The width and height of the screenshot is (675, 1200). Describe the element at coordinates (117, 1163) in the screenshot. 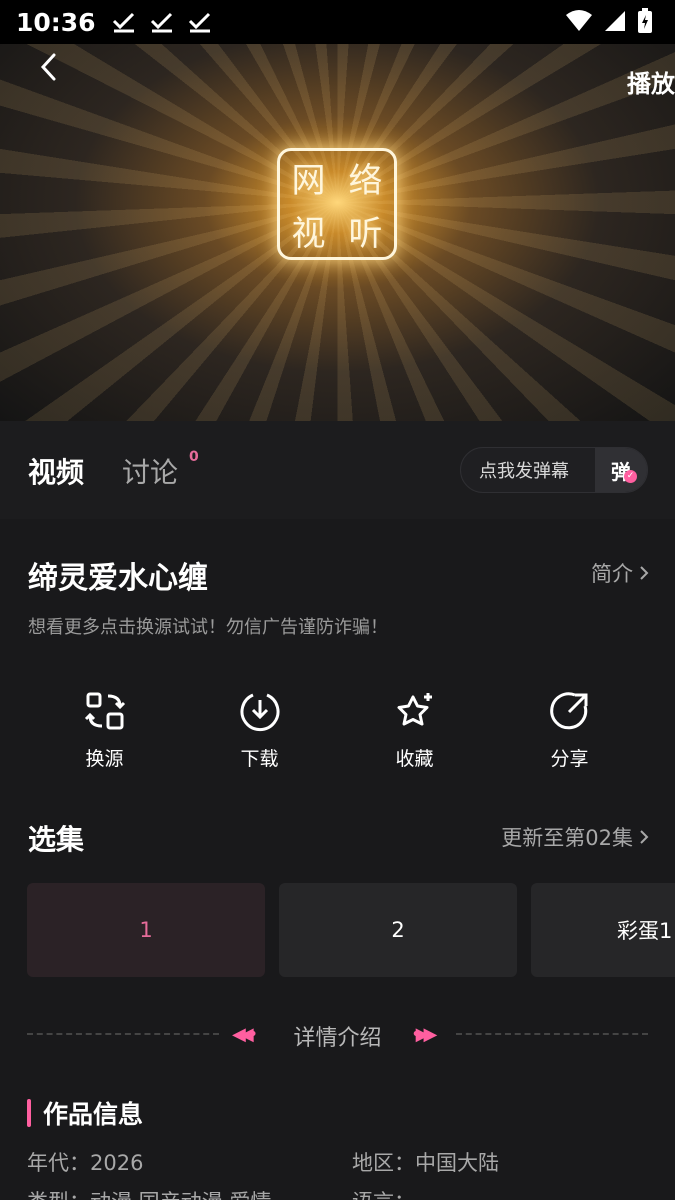

I see `info-year-value: 2026` at that location.